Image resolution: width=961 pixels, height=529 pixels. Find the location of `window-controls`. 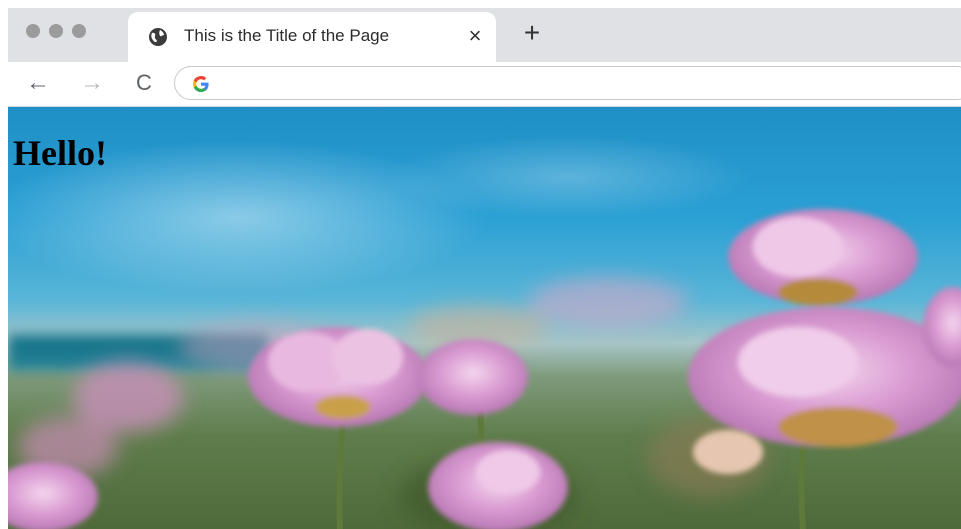

window-controls is located at coordinates (56, 31).